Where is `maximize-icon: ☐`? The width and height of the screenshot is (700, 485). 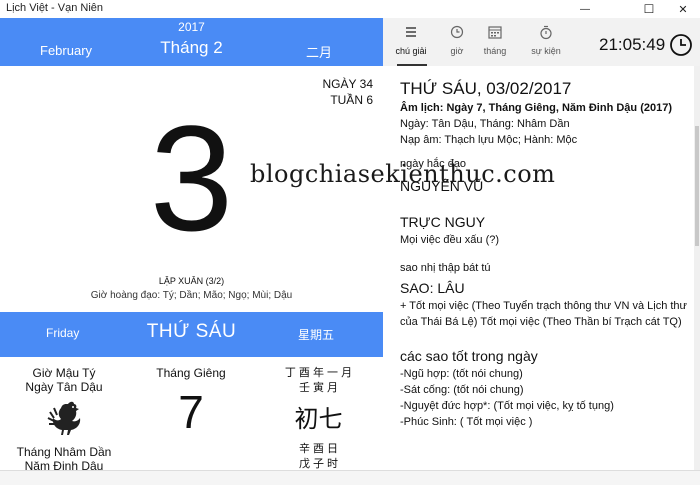
maximize-icon: ☐ is located at coordinates (649, 9).